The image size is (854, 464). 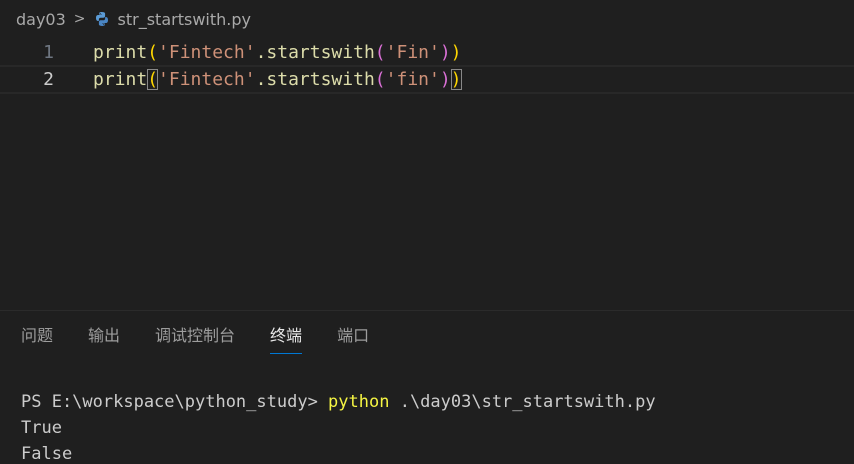 I want to click on tab-terminal: 终端, so click(x=286, y=339).